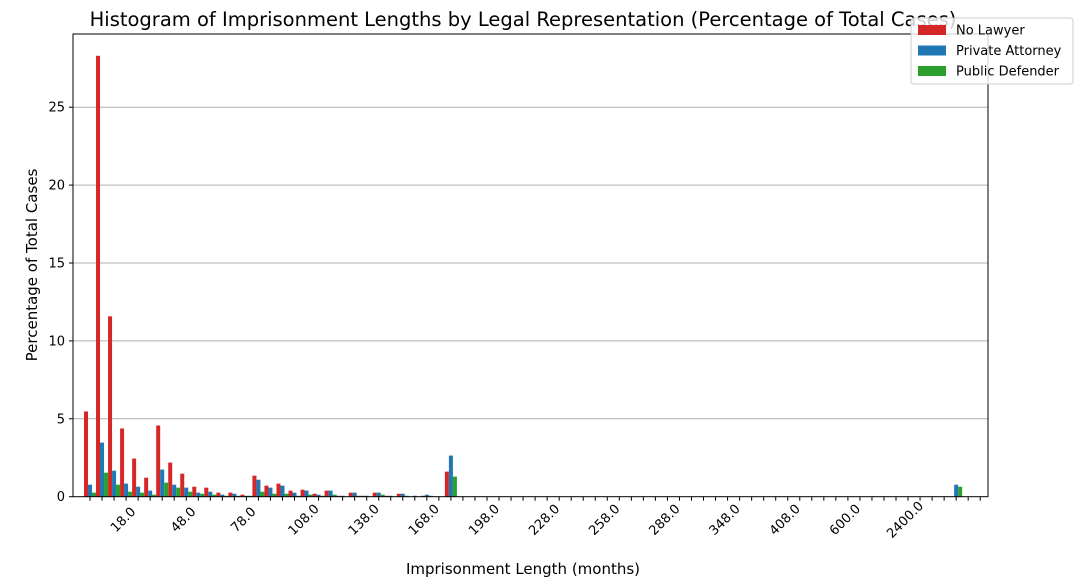 The image size is (1084, 587). What do you see at coordinates (665, 520) in the screenshot?
I see `x-tick-label: 288.0` at bounding box center [665, 520].